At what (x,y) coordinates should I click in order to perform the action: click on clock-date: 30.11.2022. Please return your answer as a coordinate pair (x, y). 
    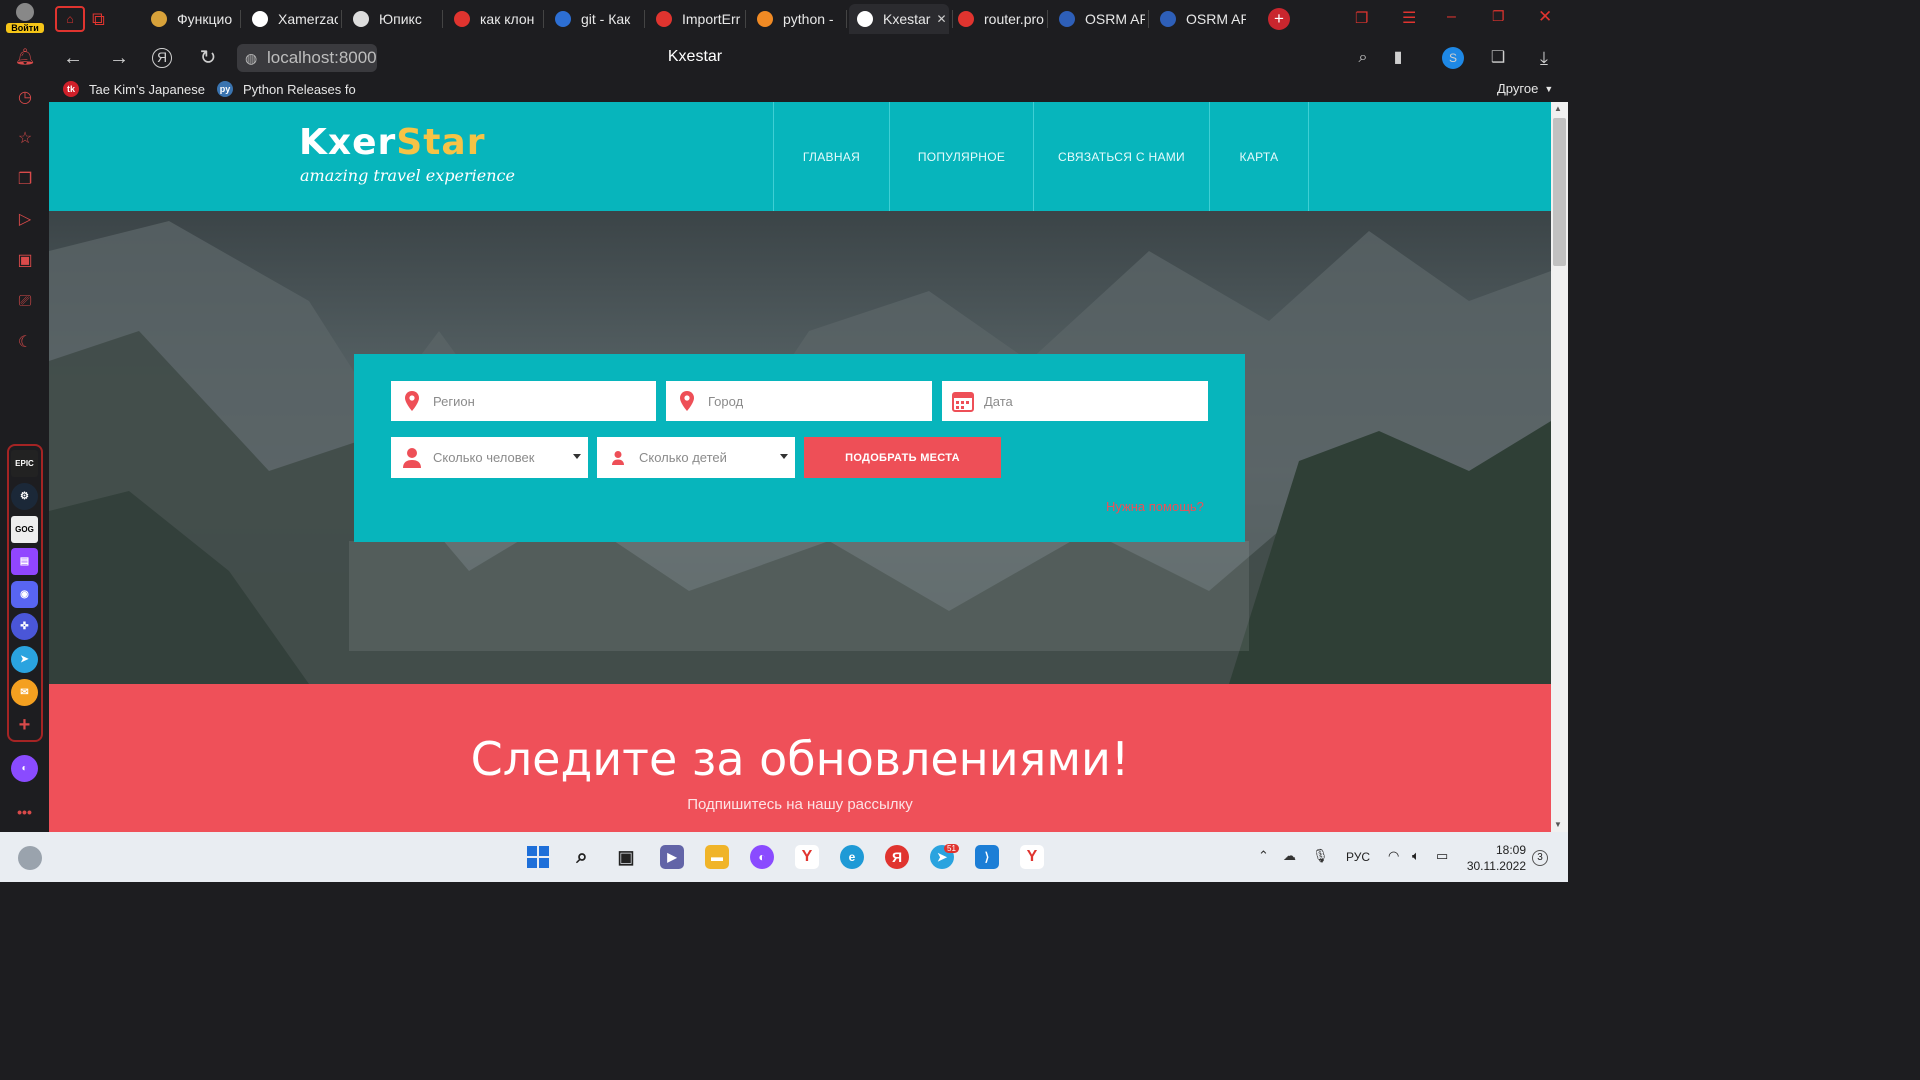
    Looking at the image, I should click on (1496, 866).